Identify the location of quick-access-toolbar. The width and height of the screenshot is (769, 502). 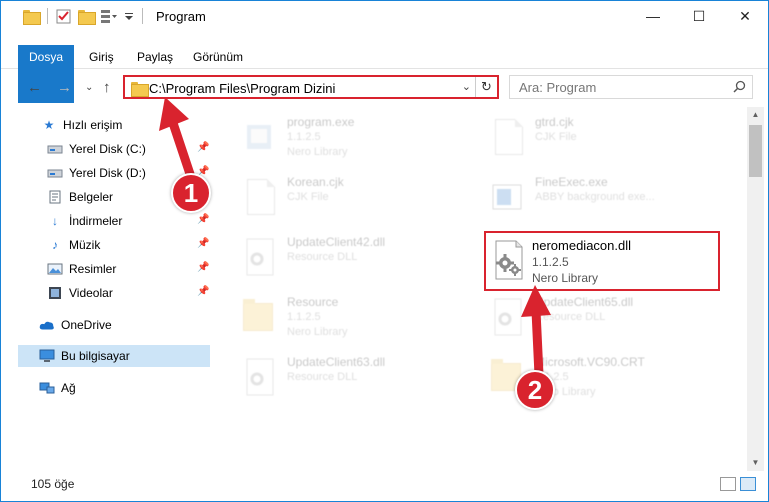
(84, 16).